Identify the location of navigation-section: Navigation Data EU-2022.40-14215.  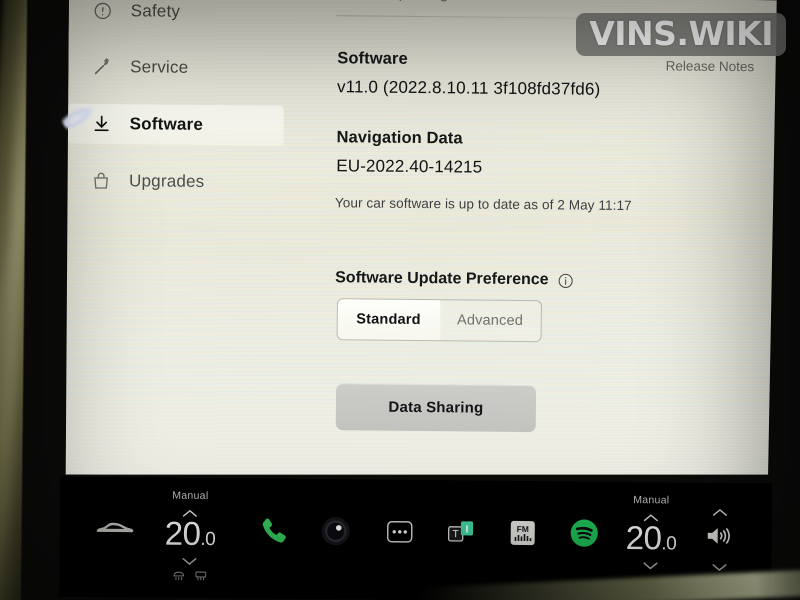
(409, 152).